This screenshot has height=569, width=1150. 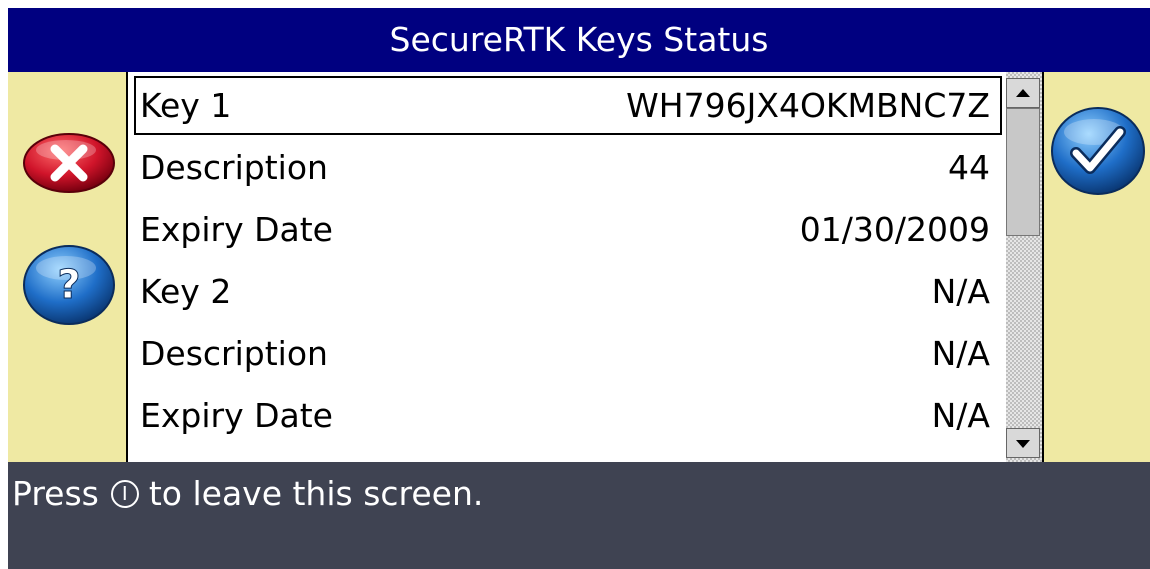 I want to click on confirm-button, so click(x=1098, y=151).